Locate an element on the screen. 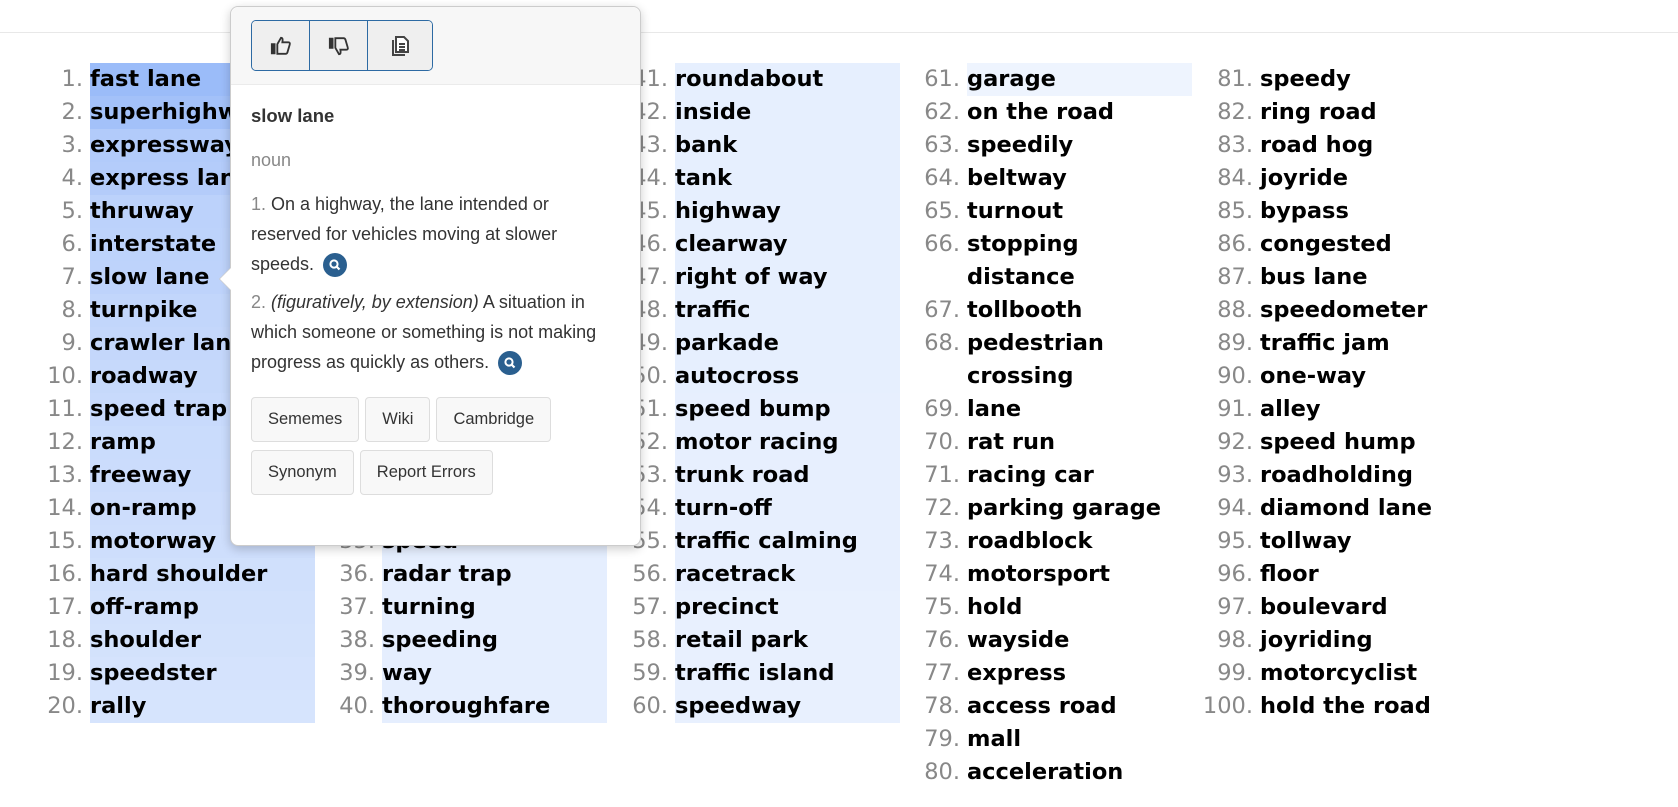 The width and height of the screenshot is (1678, 807). related-word-link: speedway is located at coordinates (787, 706).